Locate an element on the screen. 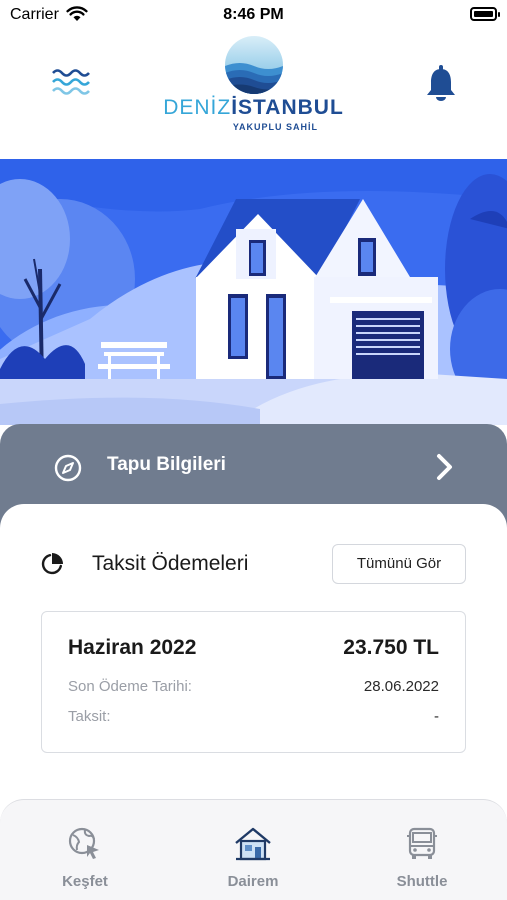 The height and width of the screenshot is (900, 507). tab-dairem: Dairem is located at coordinates (253, 858).